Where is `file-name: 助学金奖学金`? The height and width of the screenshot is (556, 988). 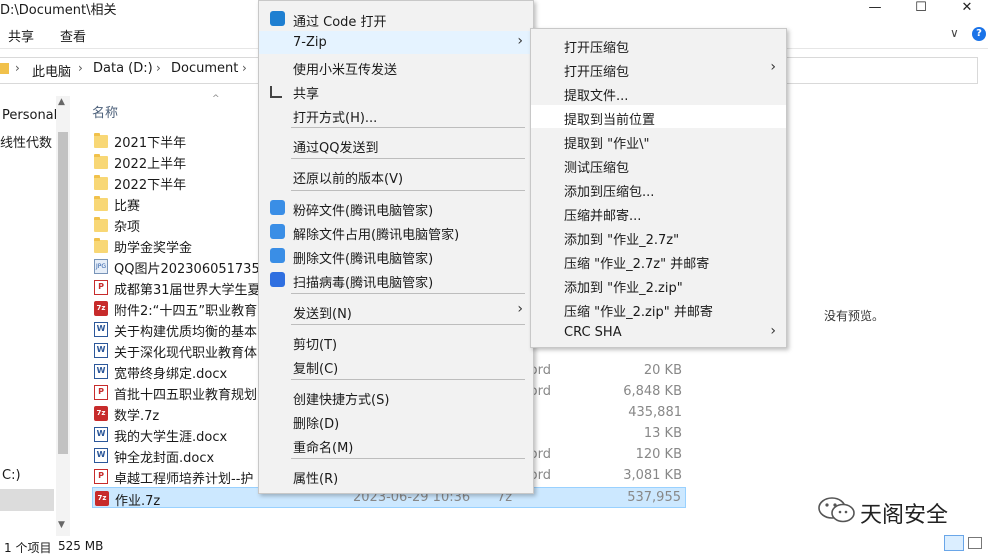
file-name: 助学金奖学金 is located at coordinates (153, 248).